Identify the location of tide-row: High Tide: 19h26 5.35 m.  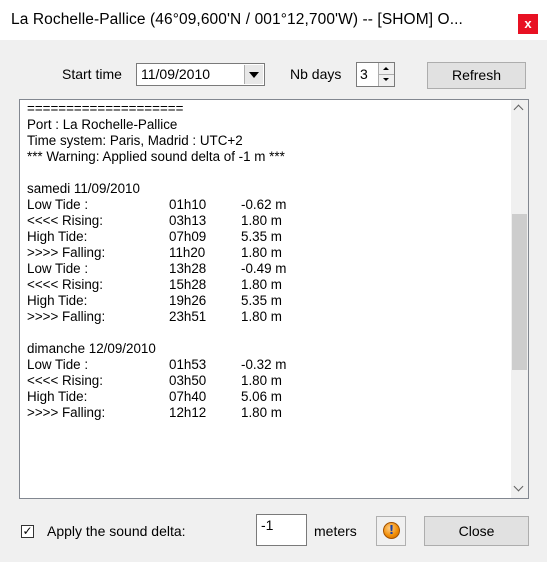
(264, 301).